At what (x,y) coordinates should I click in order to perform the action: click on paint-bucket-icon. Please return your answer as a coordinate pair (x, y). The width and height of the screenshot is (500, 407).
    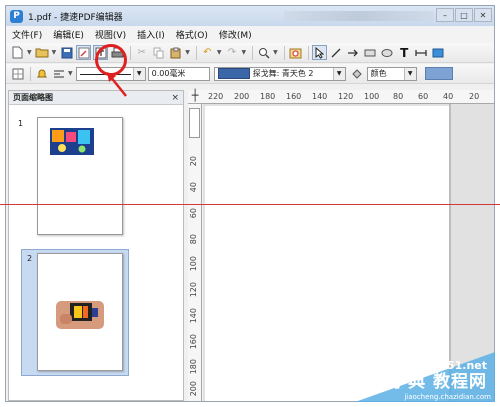
    Looking at the image, I should click on (357, 73).